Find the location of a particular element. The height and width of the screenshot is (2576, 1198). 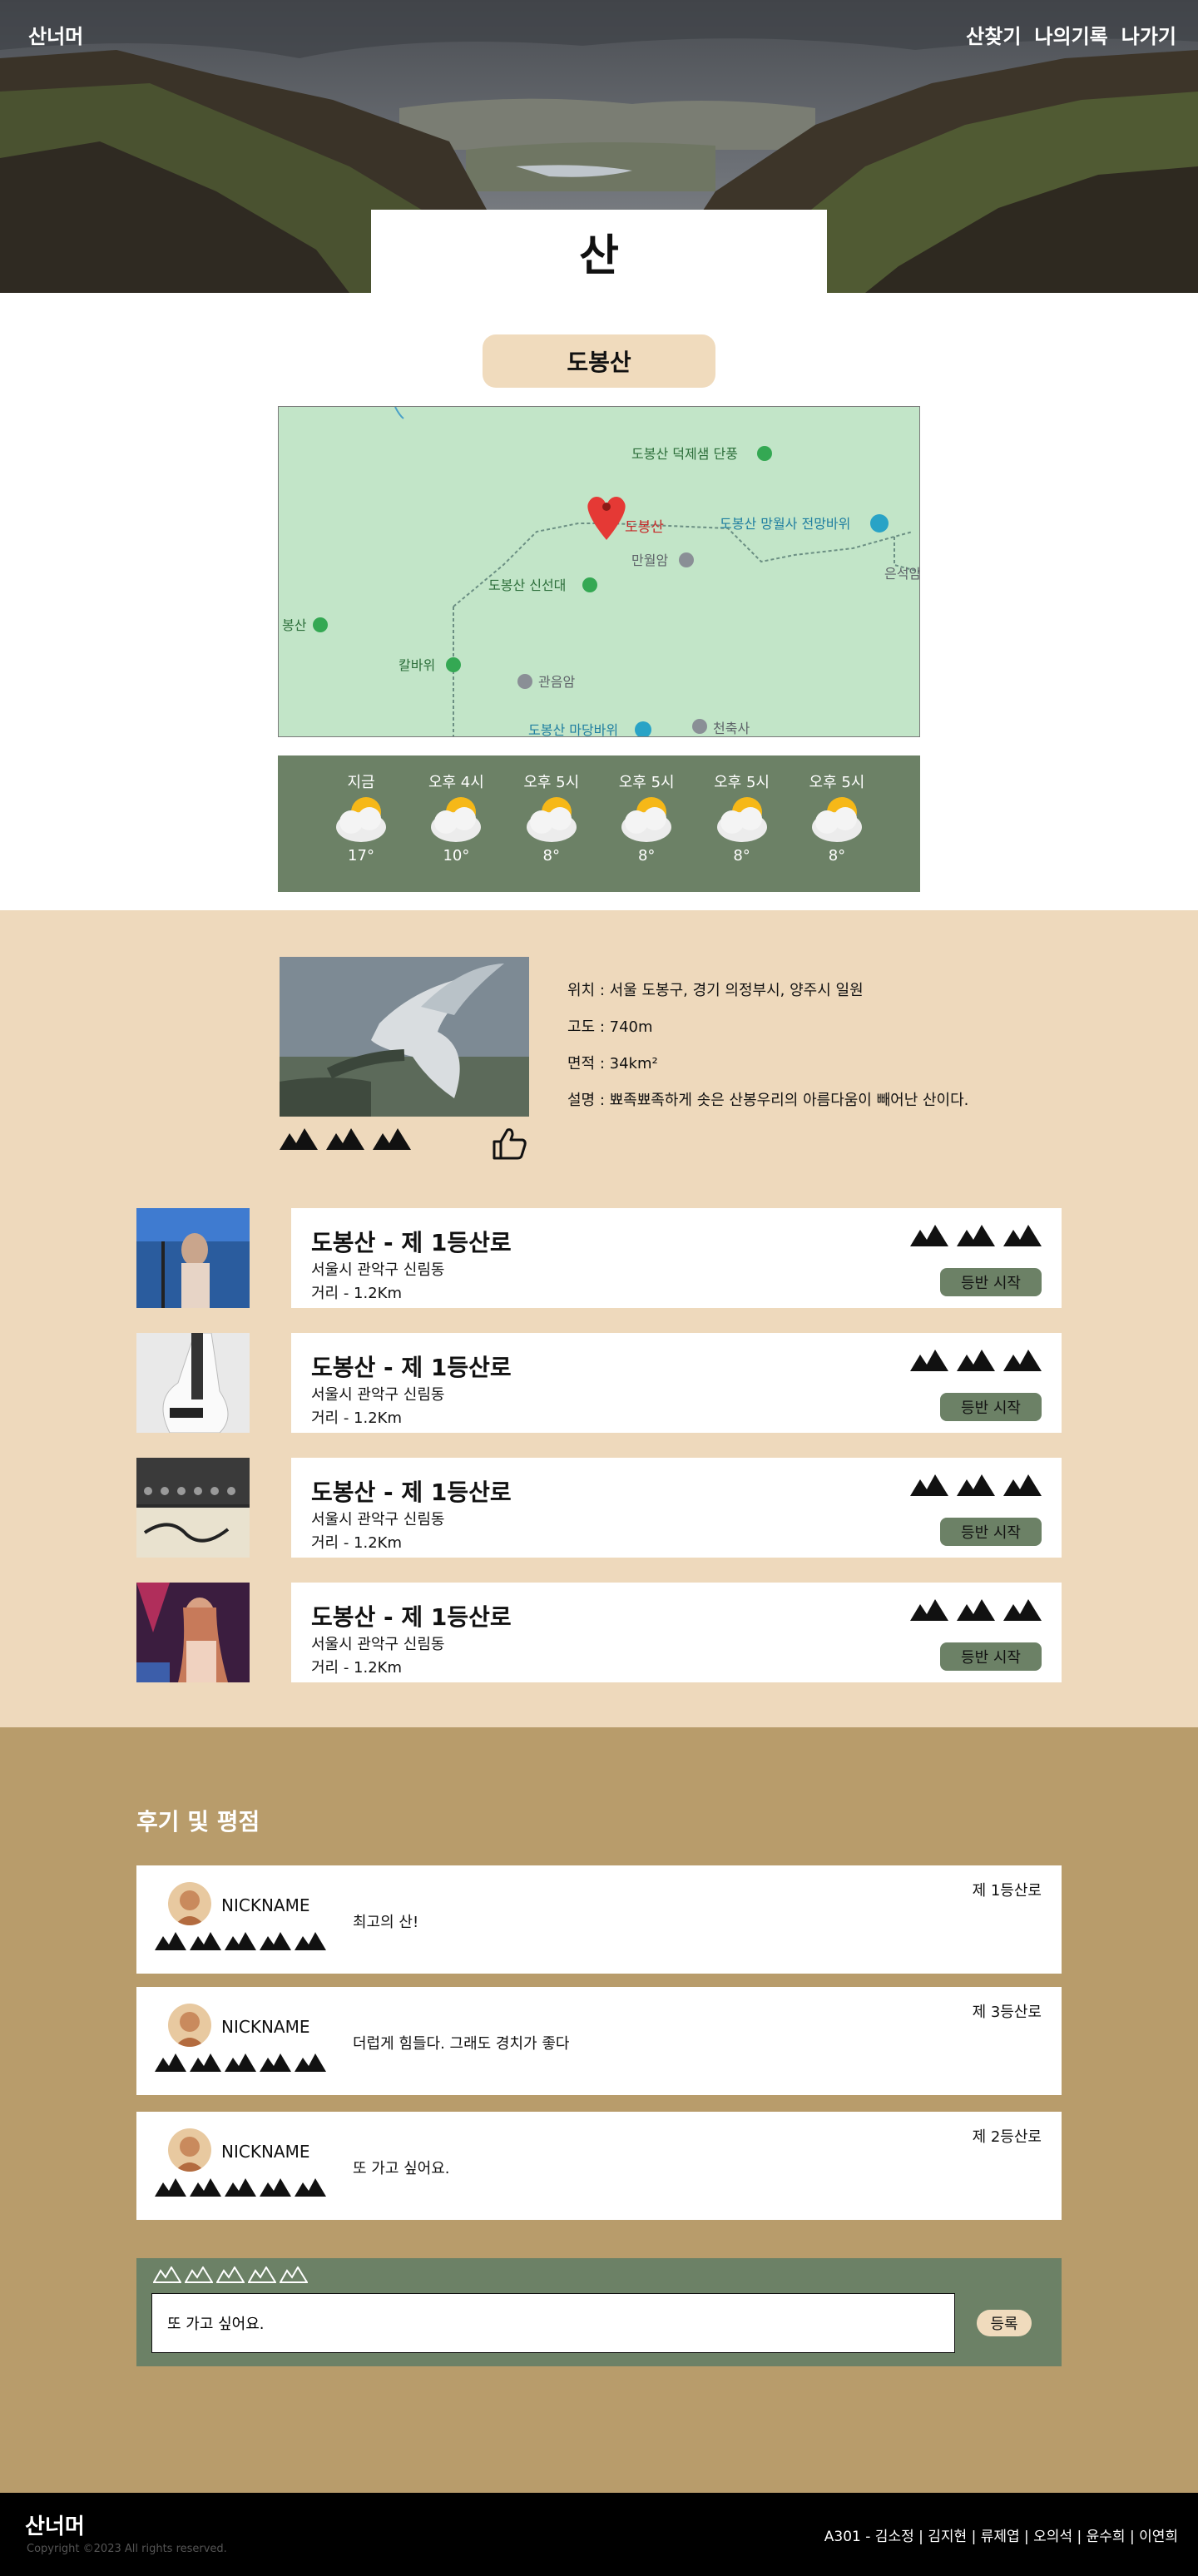

review-course: 제 1등산로 is located at coordinates (1007, 1891).